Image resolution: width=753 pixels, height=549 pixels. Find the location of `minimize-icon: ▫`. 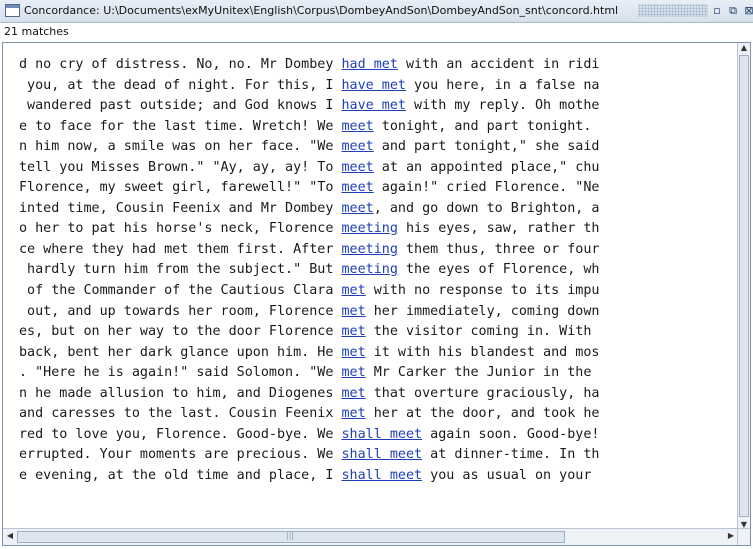

minimize-icon: ▫ is located at coordinates (717, 10).